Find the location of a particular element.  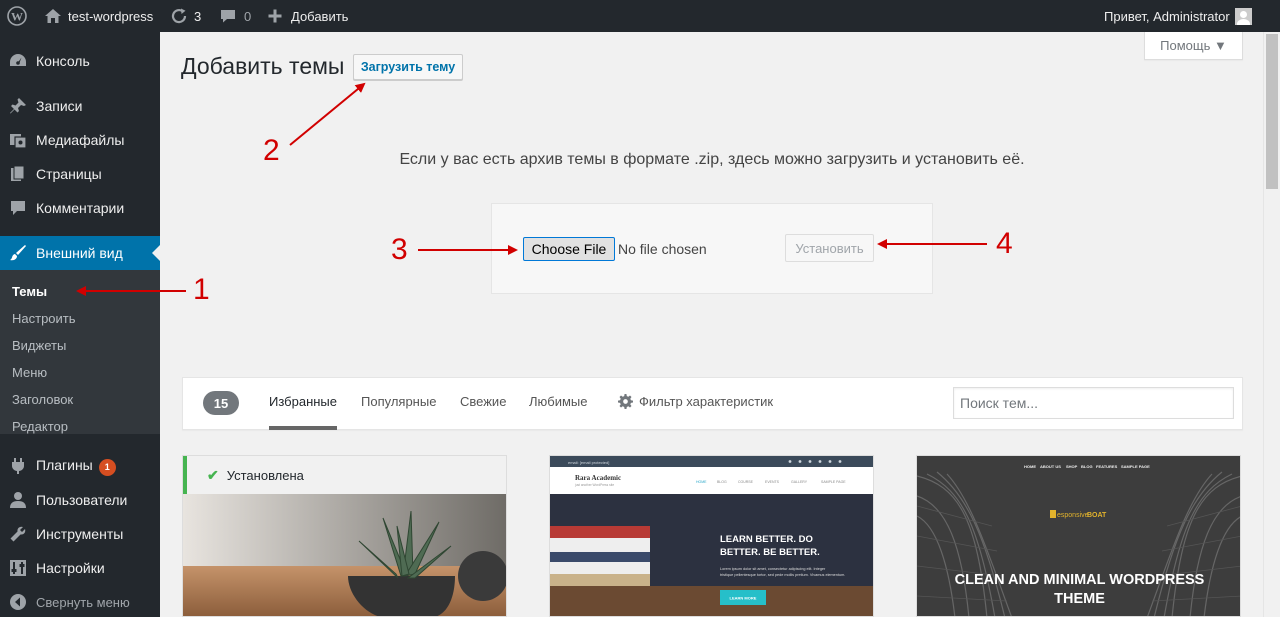

upload-theme-button: Загрузить тему is located at coordinates (408, 67).